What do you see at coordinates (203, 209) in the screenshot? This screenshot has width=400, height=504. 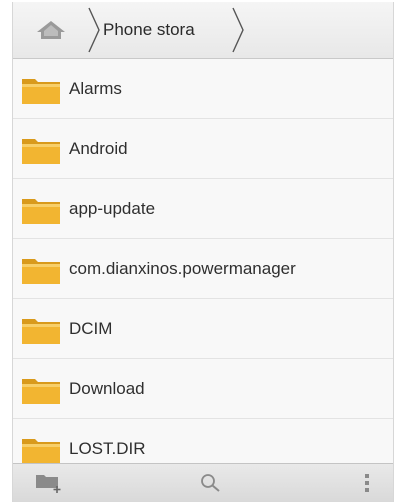 I see `list-item: app-update` at bounding box center [203, 209].